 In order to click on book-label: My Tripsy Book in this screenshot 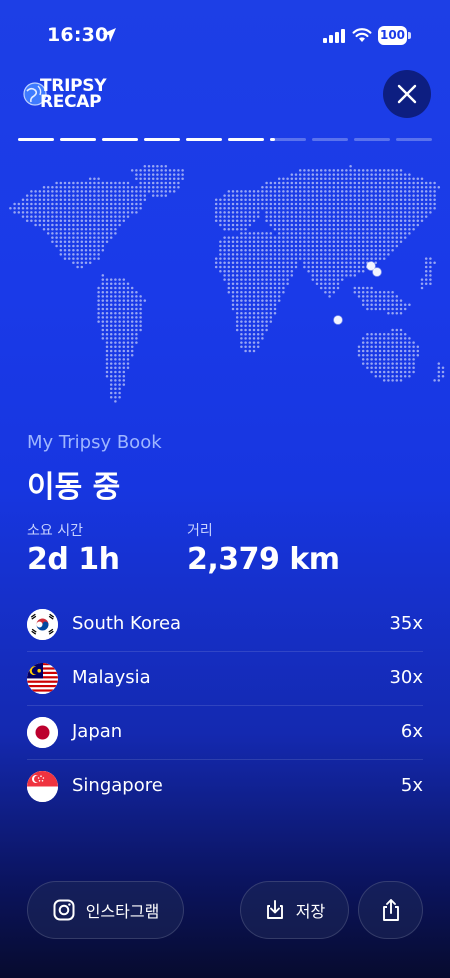, I will do `click(94, 442)`.